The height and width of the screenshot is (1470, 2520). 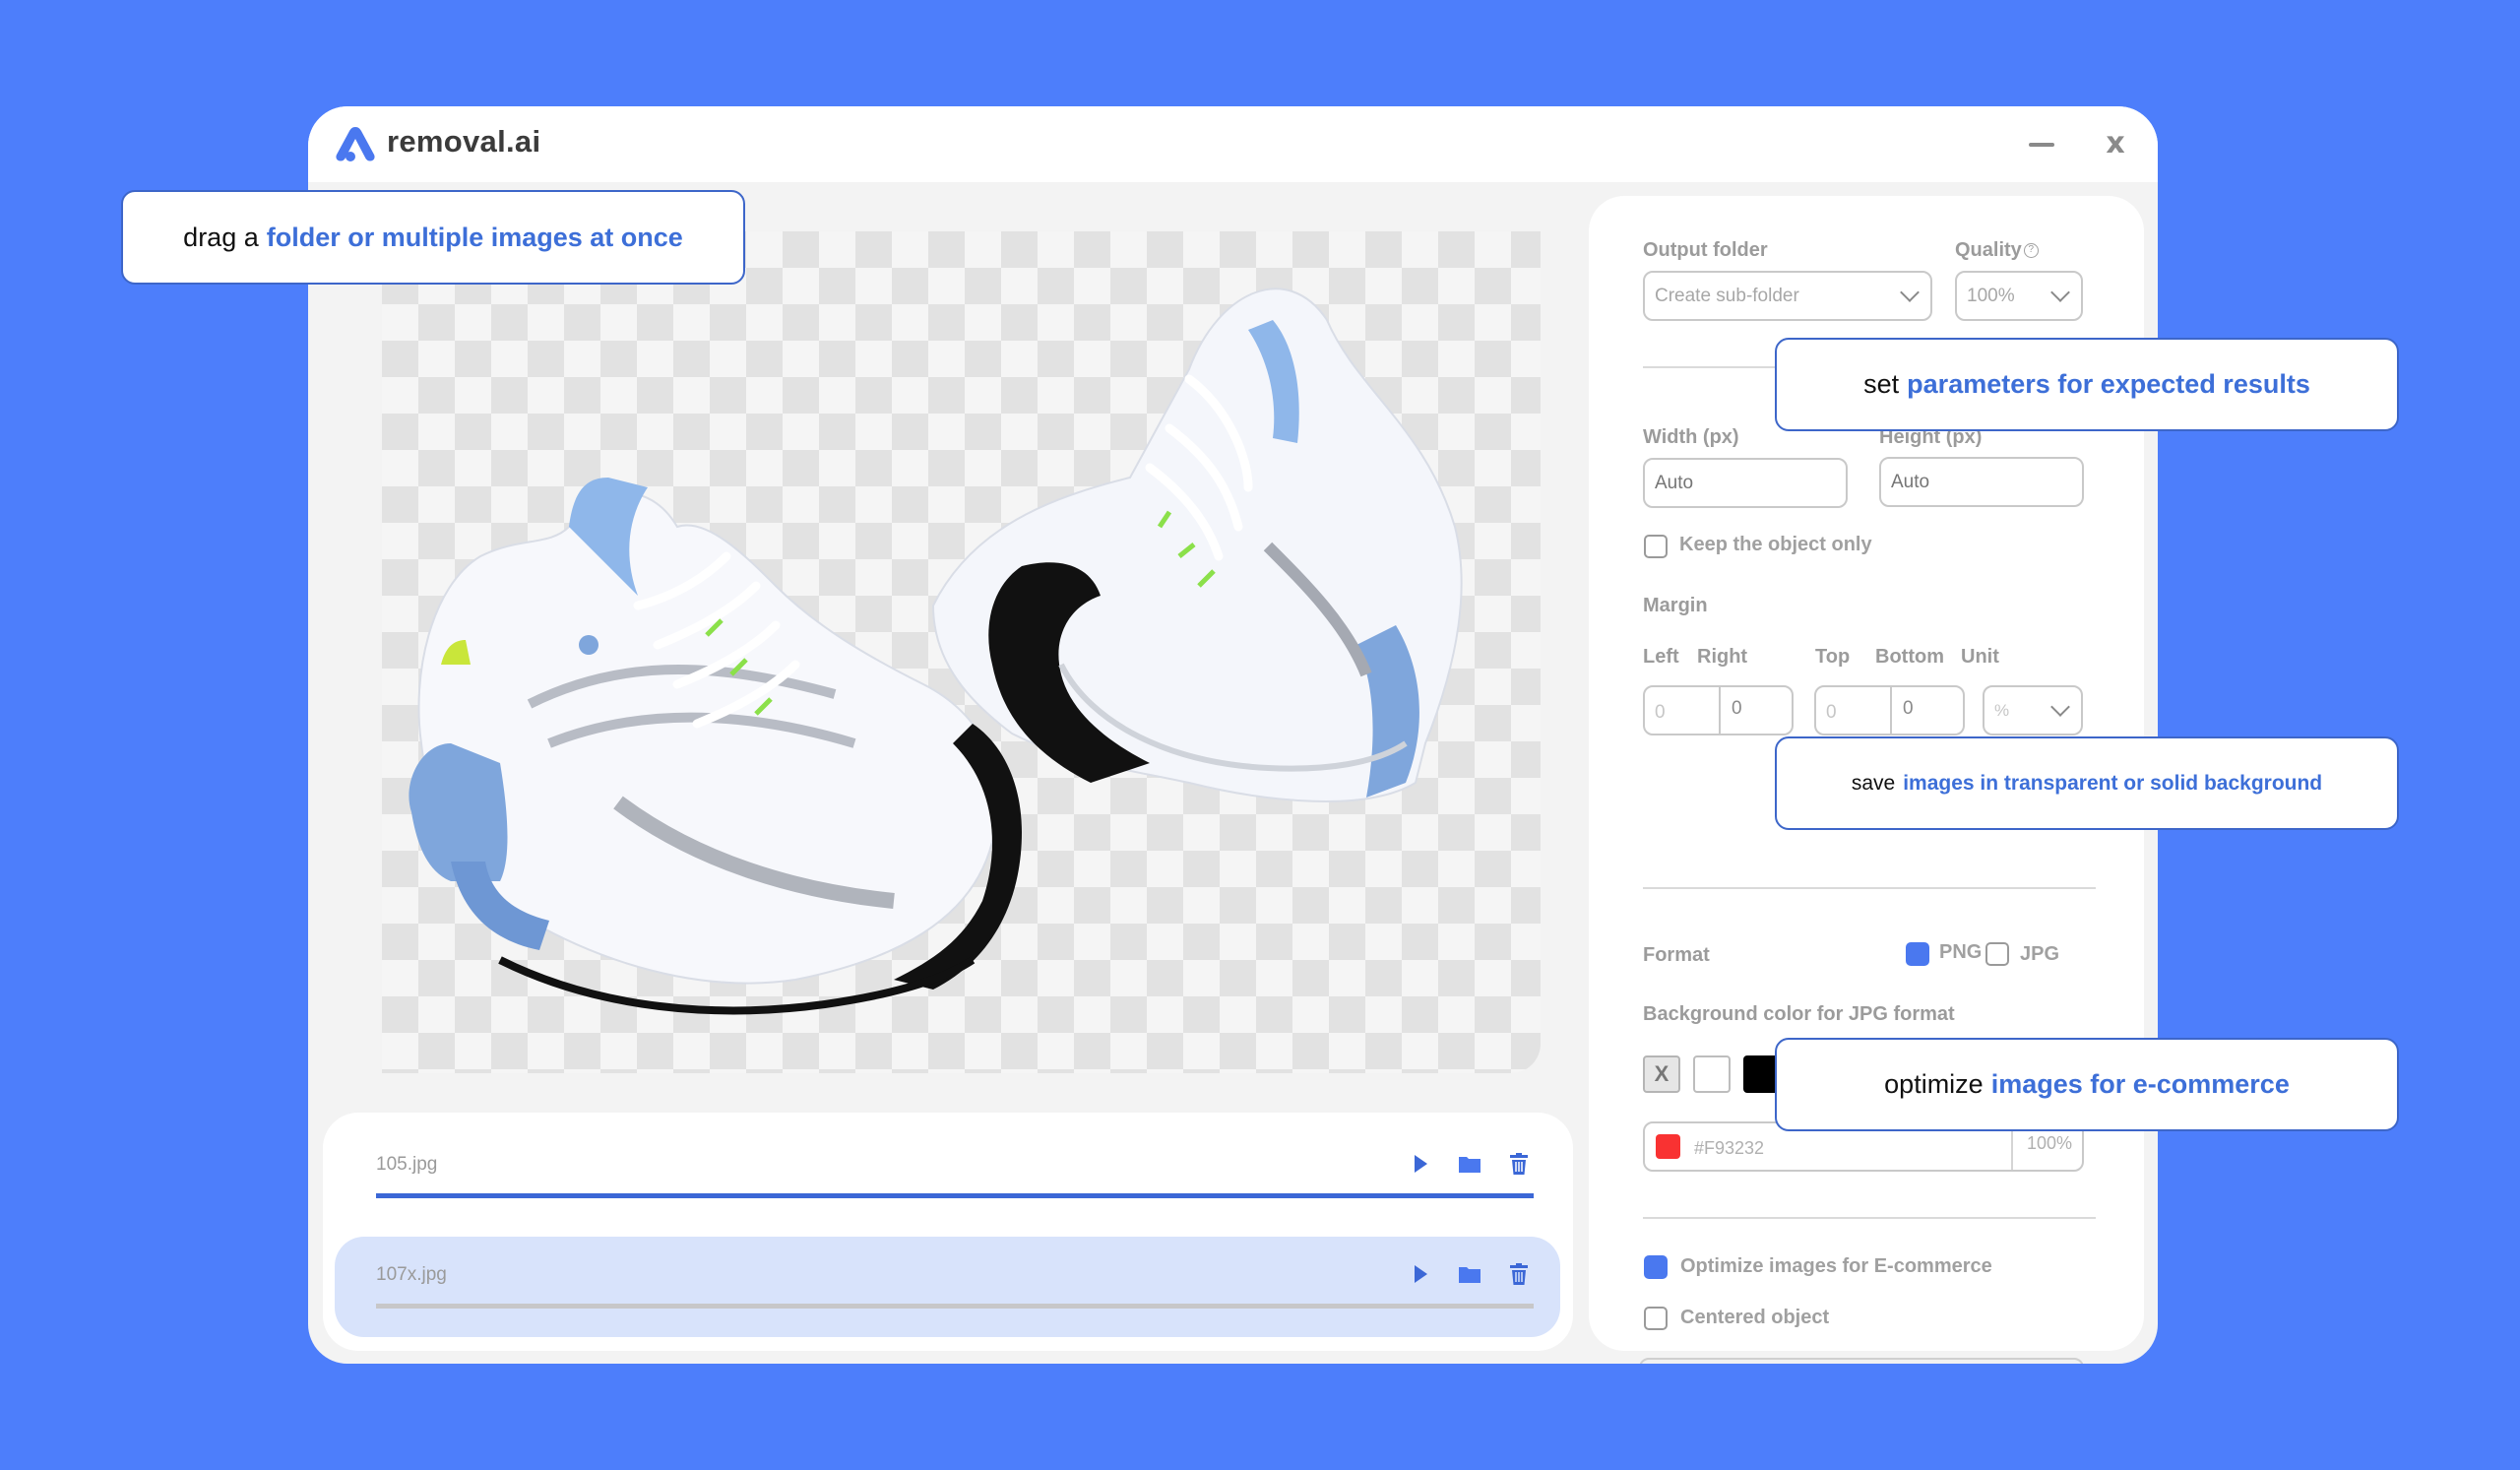 What do you see at coordinates (1660, 713) in the screenshot?
I see `margin-left-input: 0` at bounding box center [1660, 713].